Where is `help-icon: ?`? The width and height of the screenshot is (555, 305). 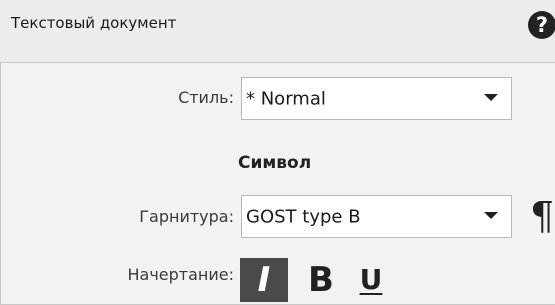
help-icon: ? is located at coordinates (541, 25).